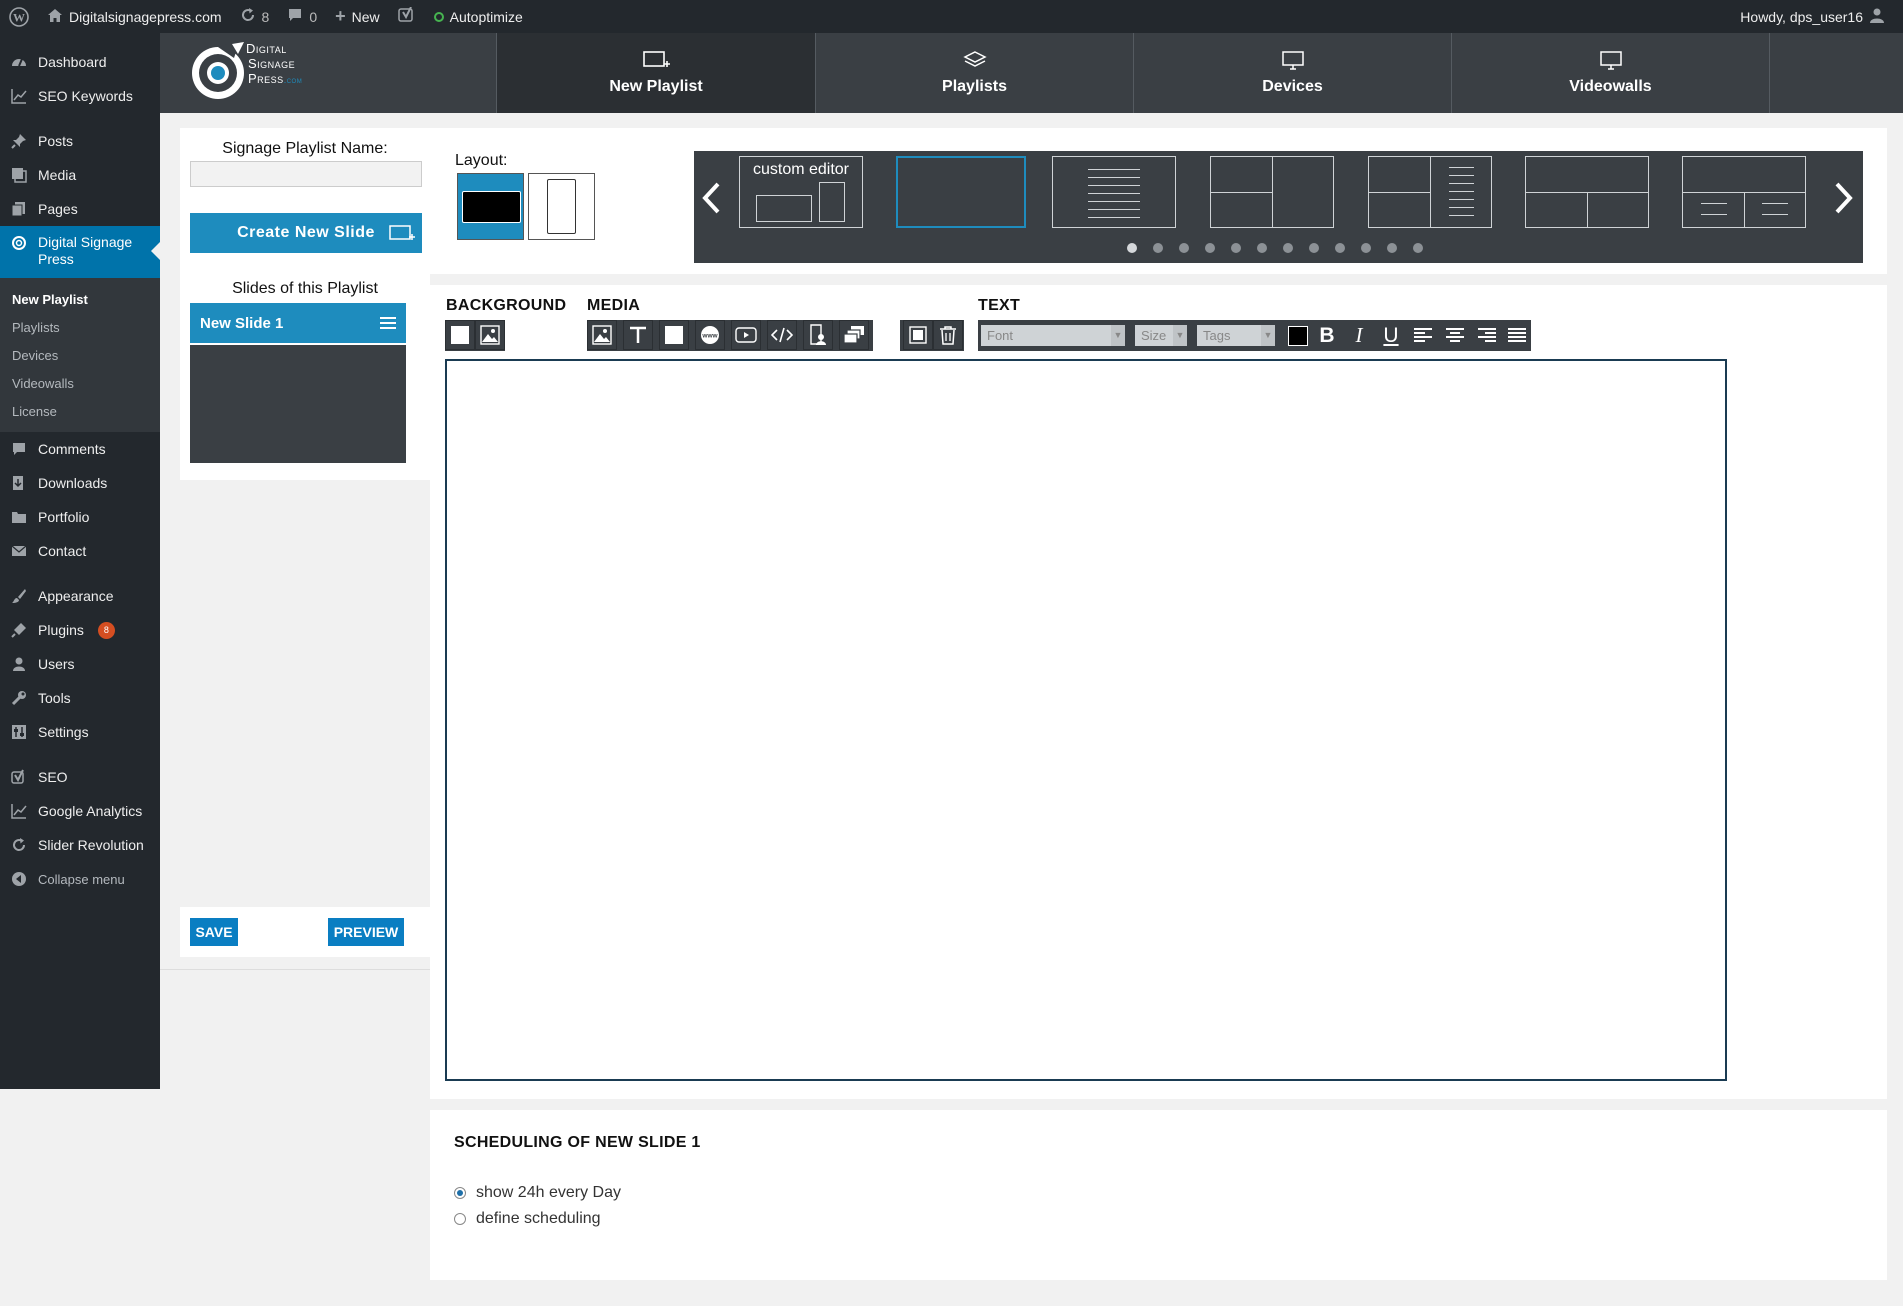 The height and width of the screenshot is (1306, 1903). I want to click on radio-button, so click(460, 1219).